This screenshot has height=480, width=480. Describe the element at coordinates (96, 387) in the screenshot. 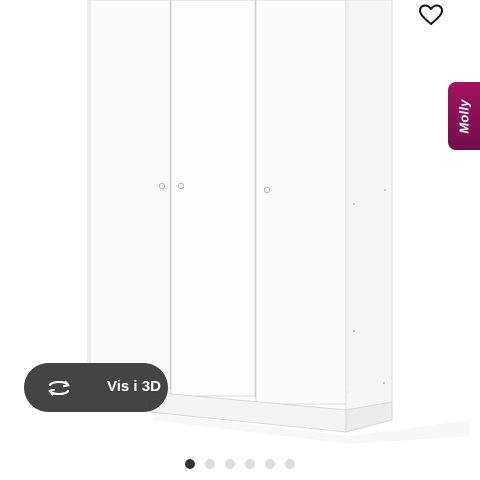

I see `view-in-3d-button: Vis i 3D` at that location.